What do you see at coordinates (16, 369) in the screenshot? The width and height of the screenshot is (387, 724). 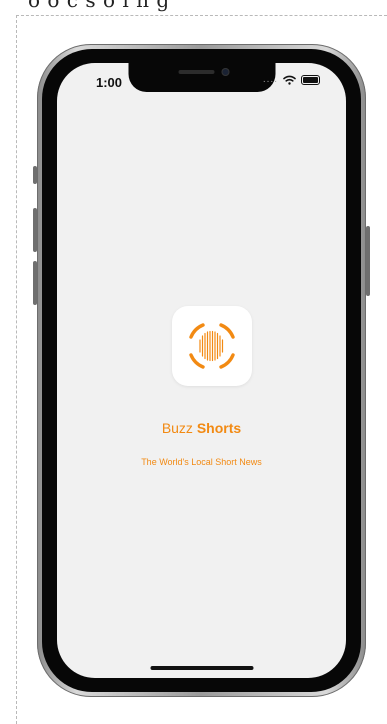 I see `dashed-frame-left` at bounding box center [16, 369].